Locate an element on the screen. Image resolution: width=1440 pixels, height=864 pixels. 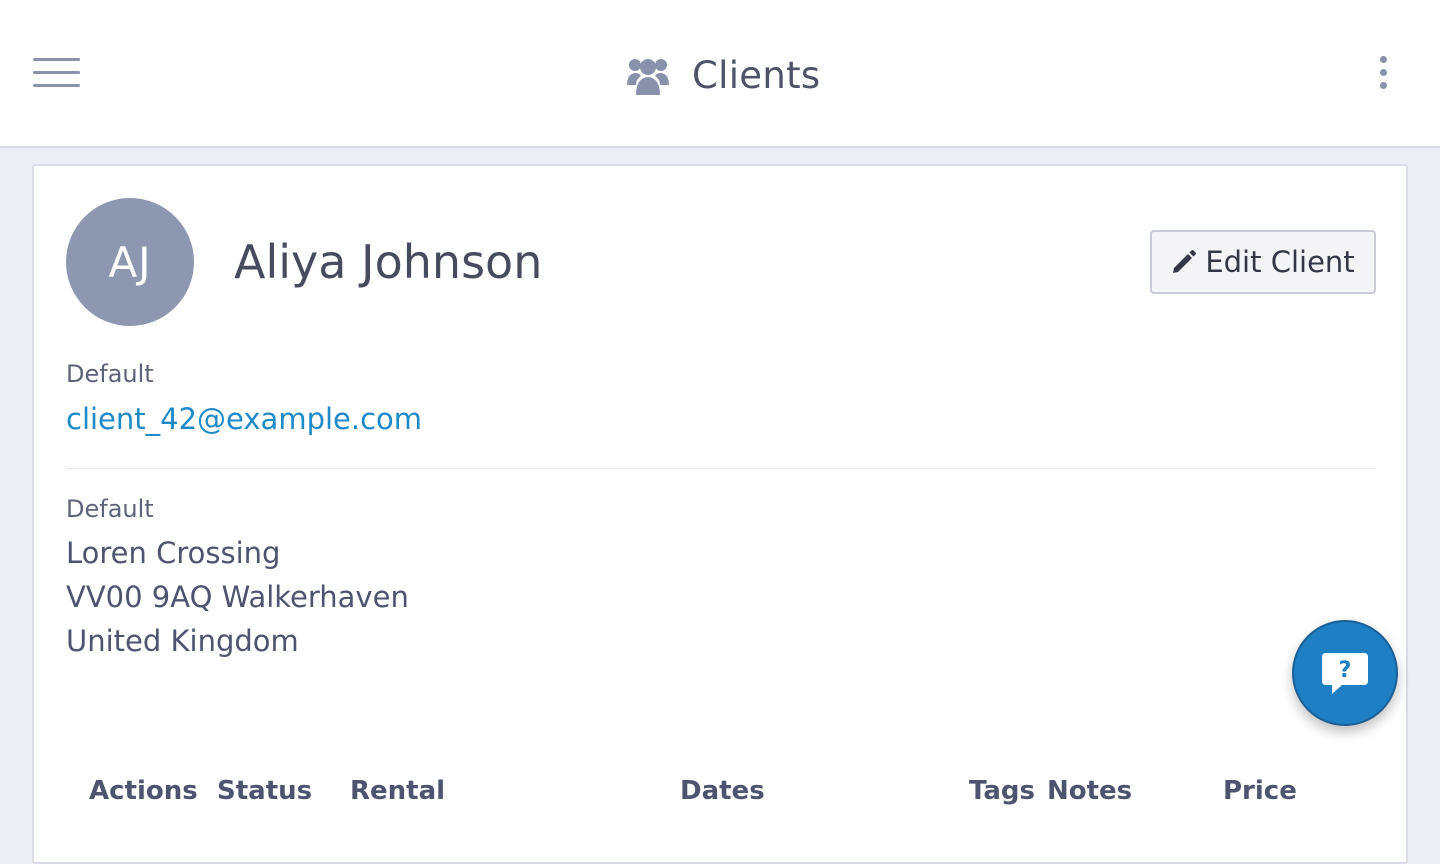
address-type-label: Default is located at coordinates (110, 509).